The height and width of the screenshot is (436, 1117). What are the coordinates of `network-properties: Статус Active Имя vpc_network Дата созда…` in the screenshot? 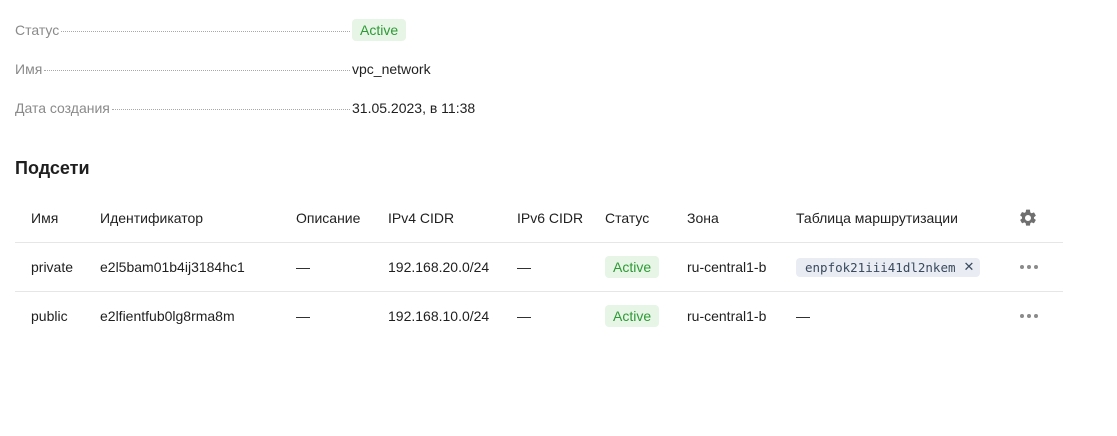 It's located at (315, 68).